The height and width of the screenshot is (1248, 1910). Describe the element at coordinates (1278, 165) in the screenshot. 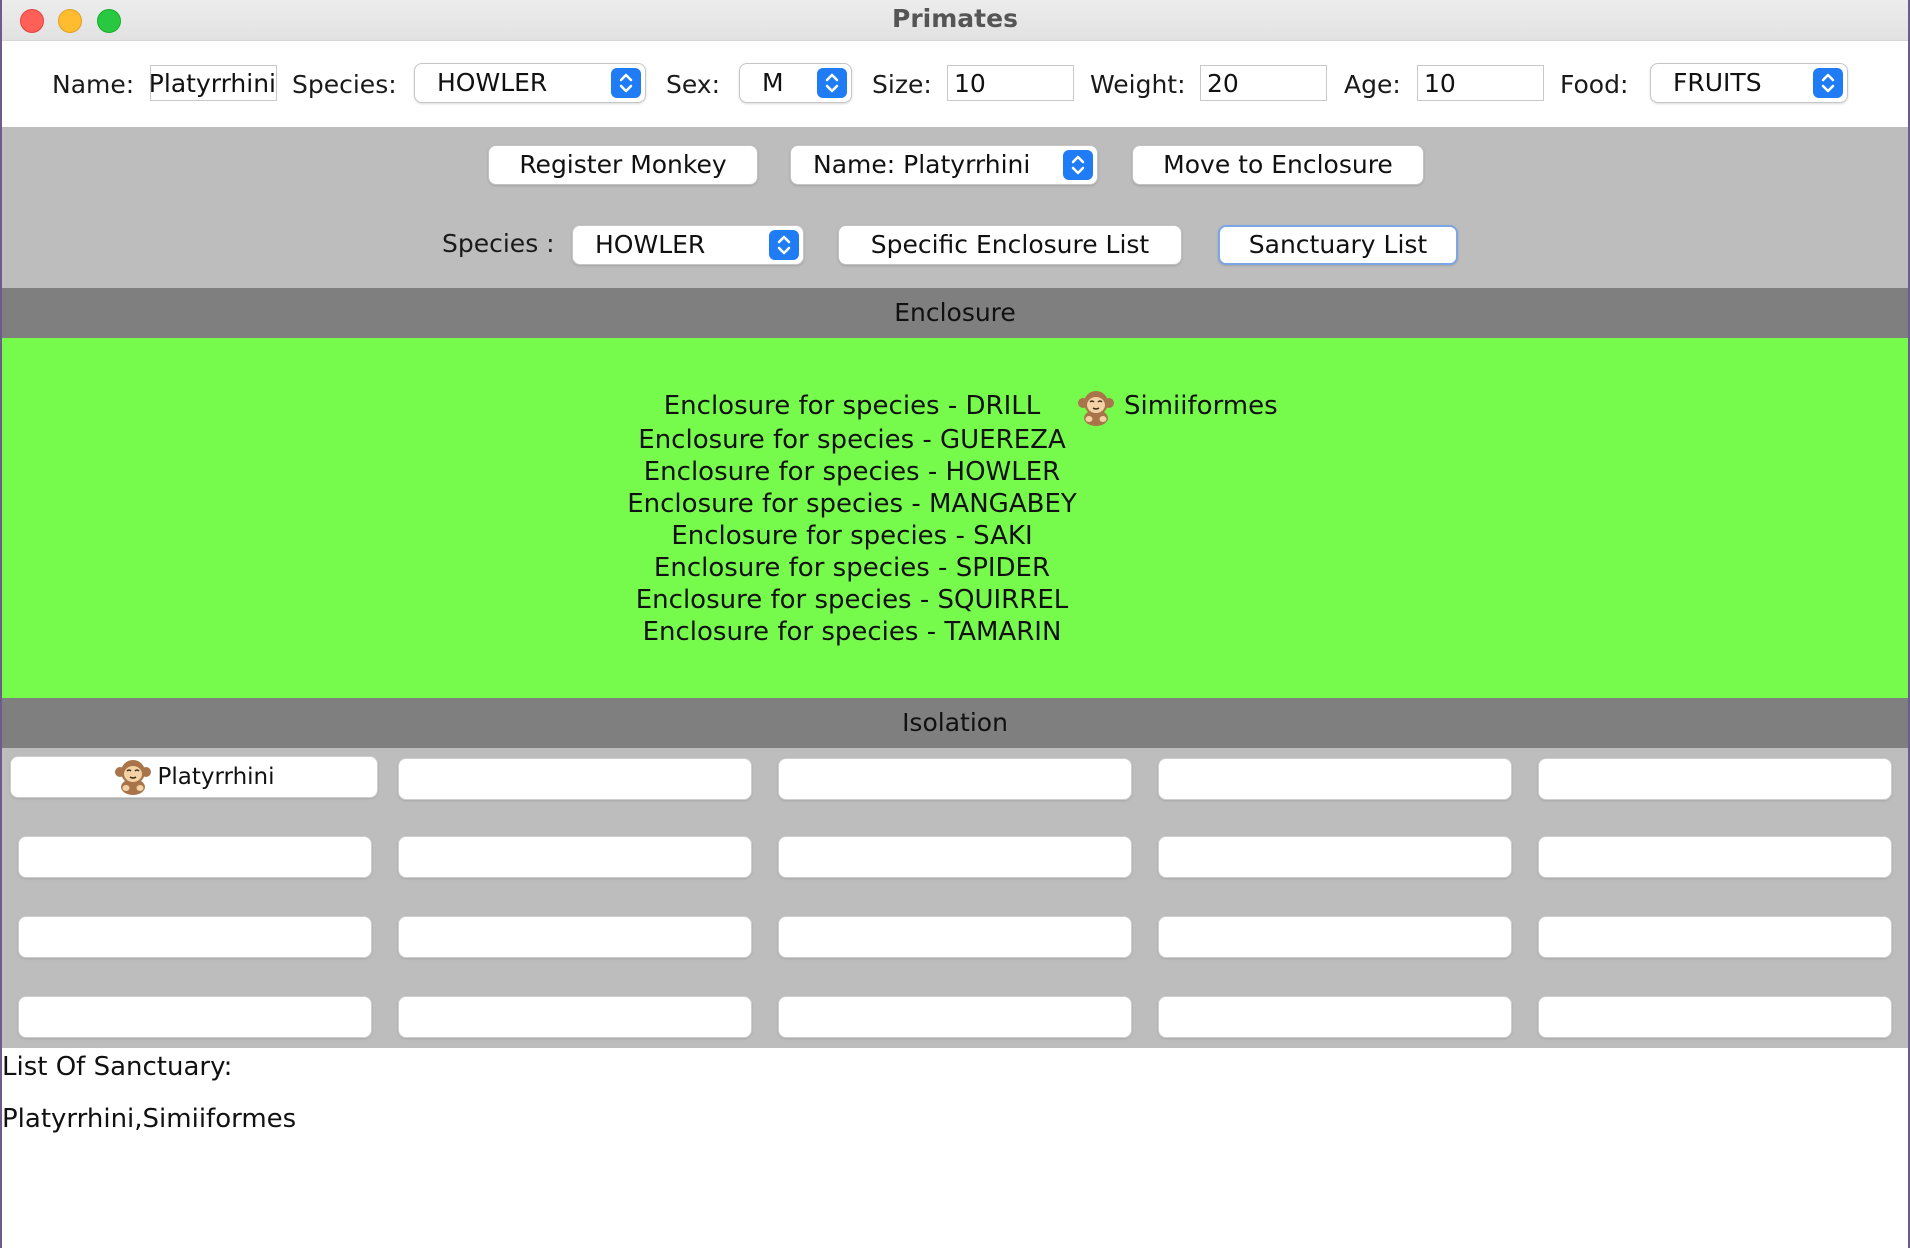

I see `move-to-enclosure-button: Move to Enclosure` at that location.